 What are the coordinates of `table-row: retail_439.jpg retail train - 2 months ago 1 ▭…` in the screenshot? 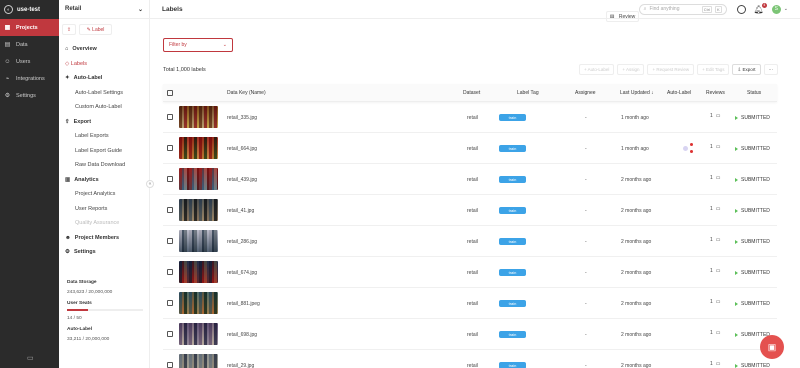 It's located at (470, 179).